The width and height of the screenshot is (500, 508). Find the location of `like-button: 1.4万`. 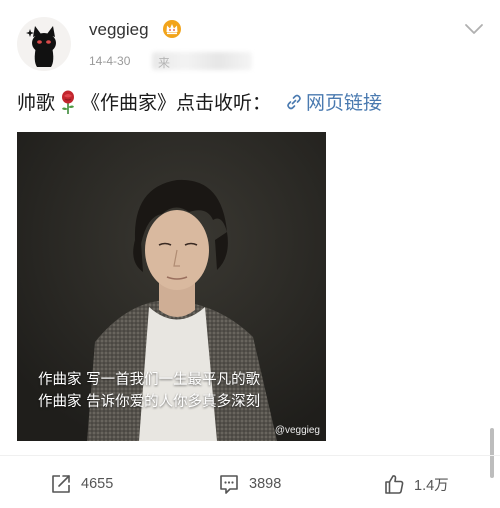

like-button: 1.4万 is located at coordinates (416, 484).